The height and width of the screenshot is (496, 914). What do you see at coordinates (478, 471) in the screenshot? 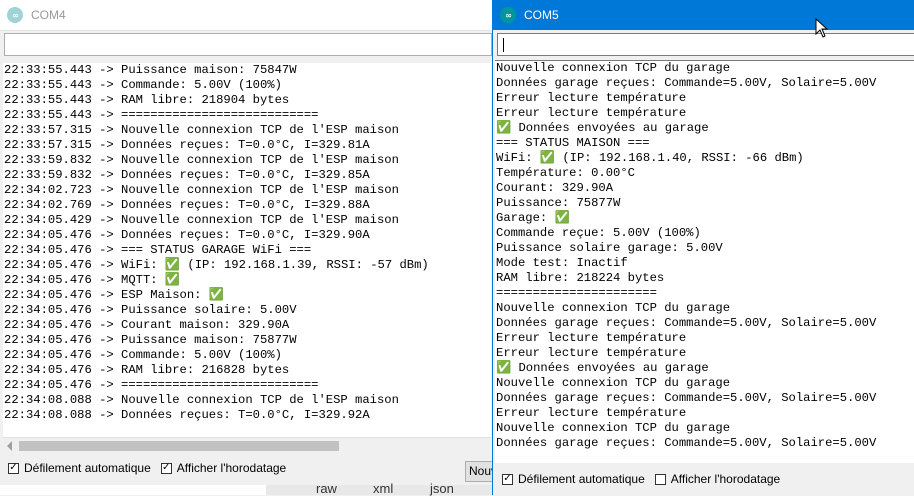
I see `com4-line-ending-select: Nouvelle ligne` at bounding box center [478, 471].